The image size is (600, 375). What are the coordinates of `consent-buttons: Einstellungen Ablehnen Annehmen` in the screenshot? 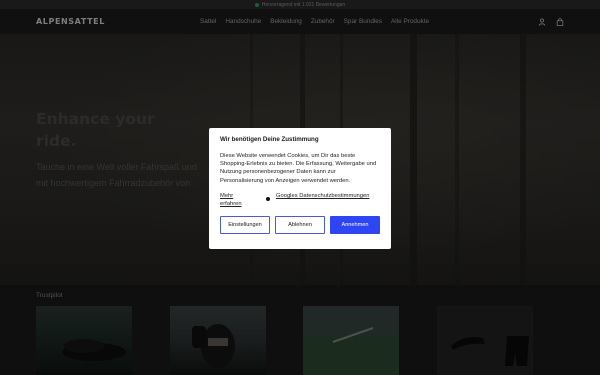 It's located at (300, 225).